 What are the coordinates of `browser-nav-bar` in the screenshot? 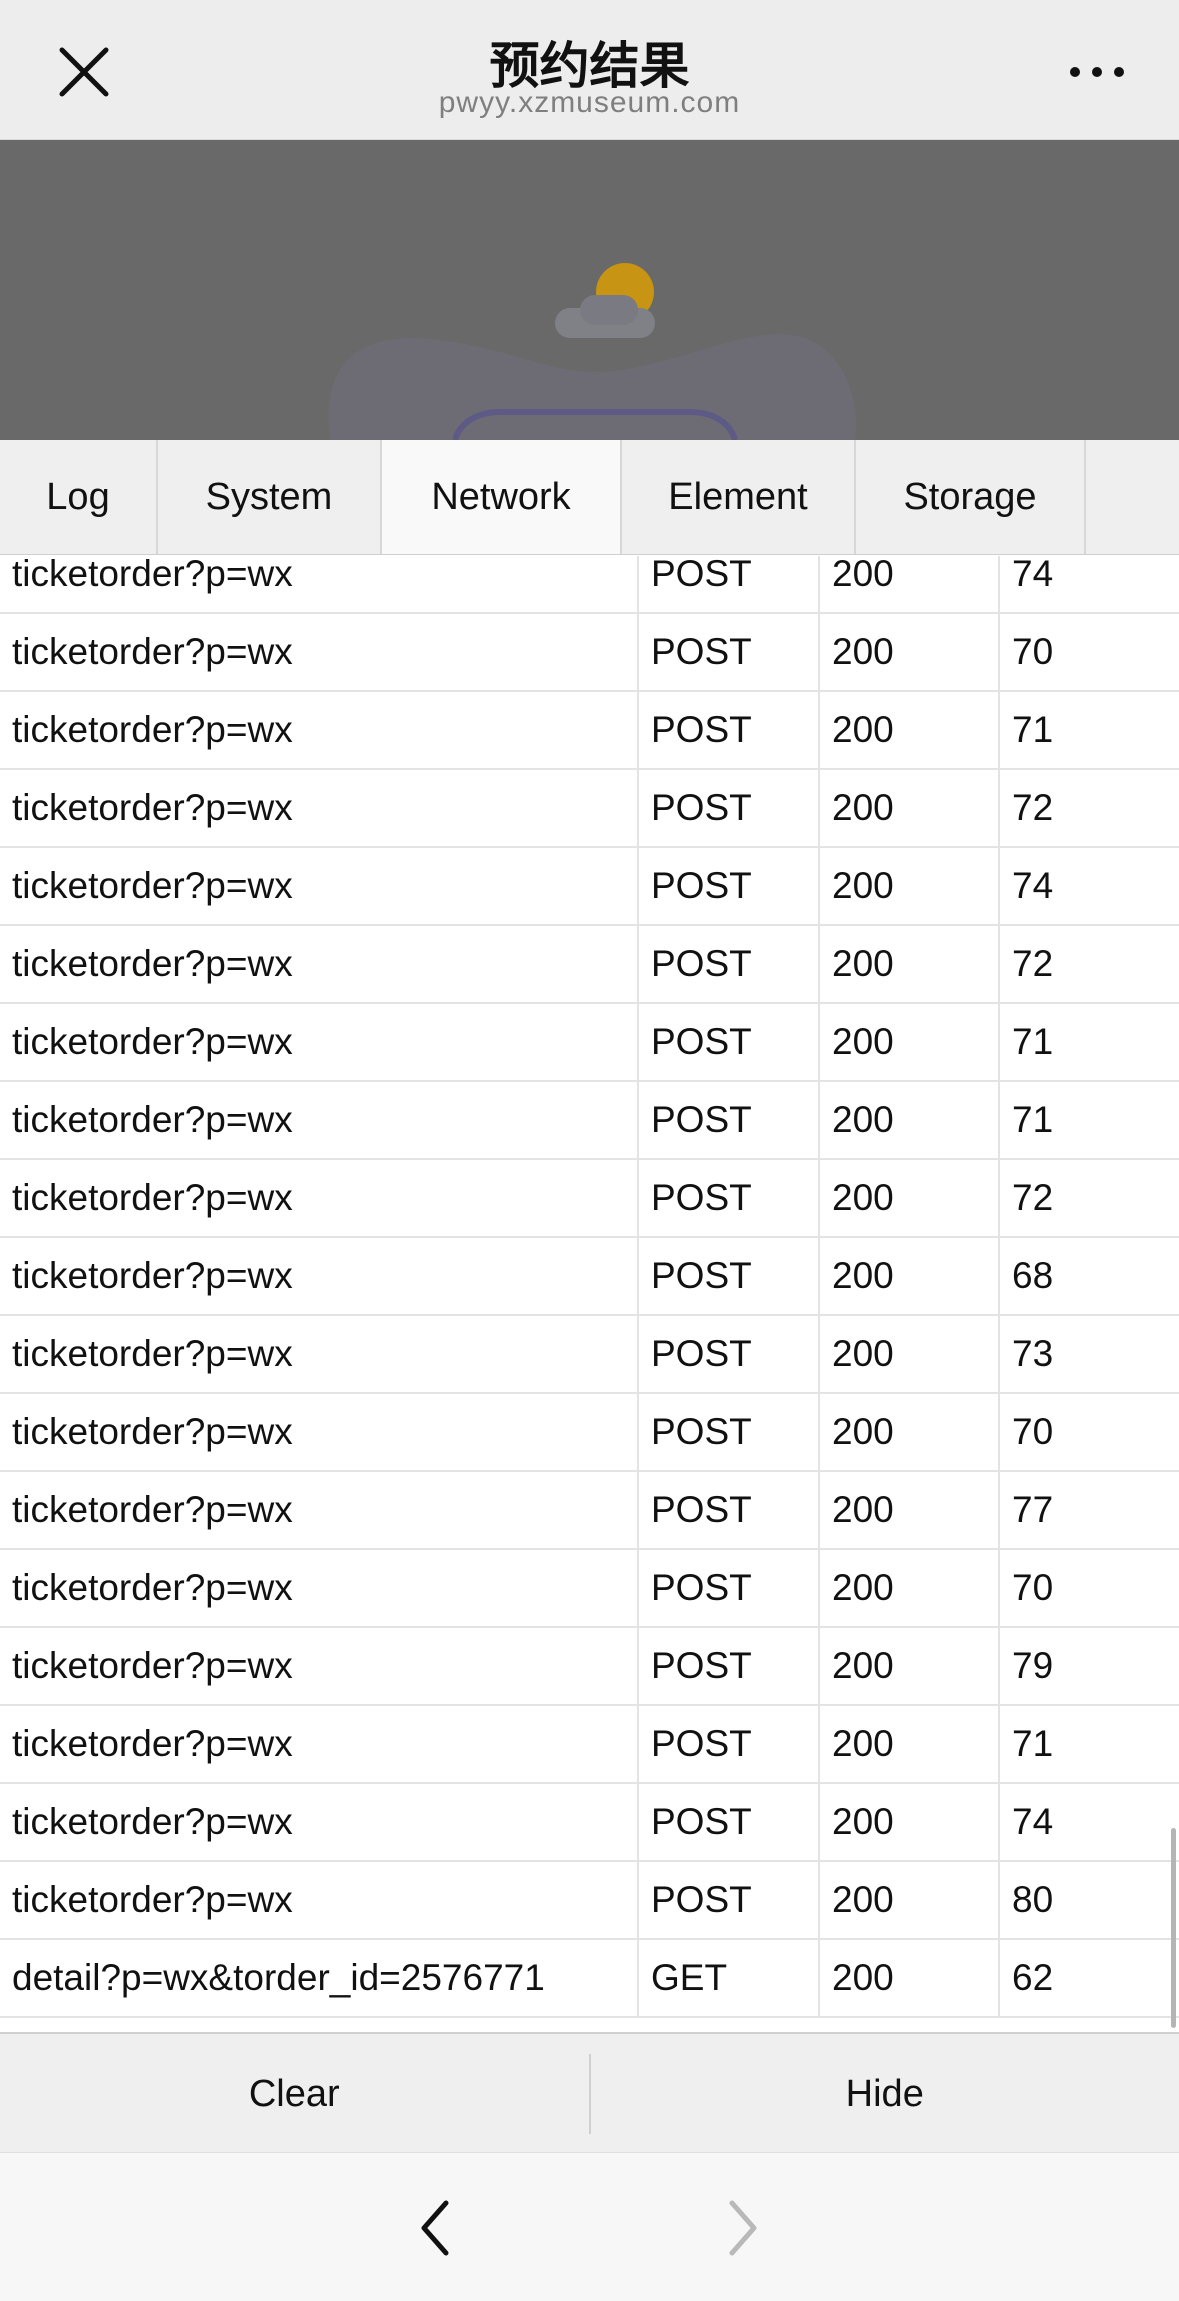 It's located at (589, 2226).